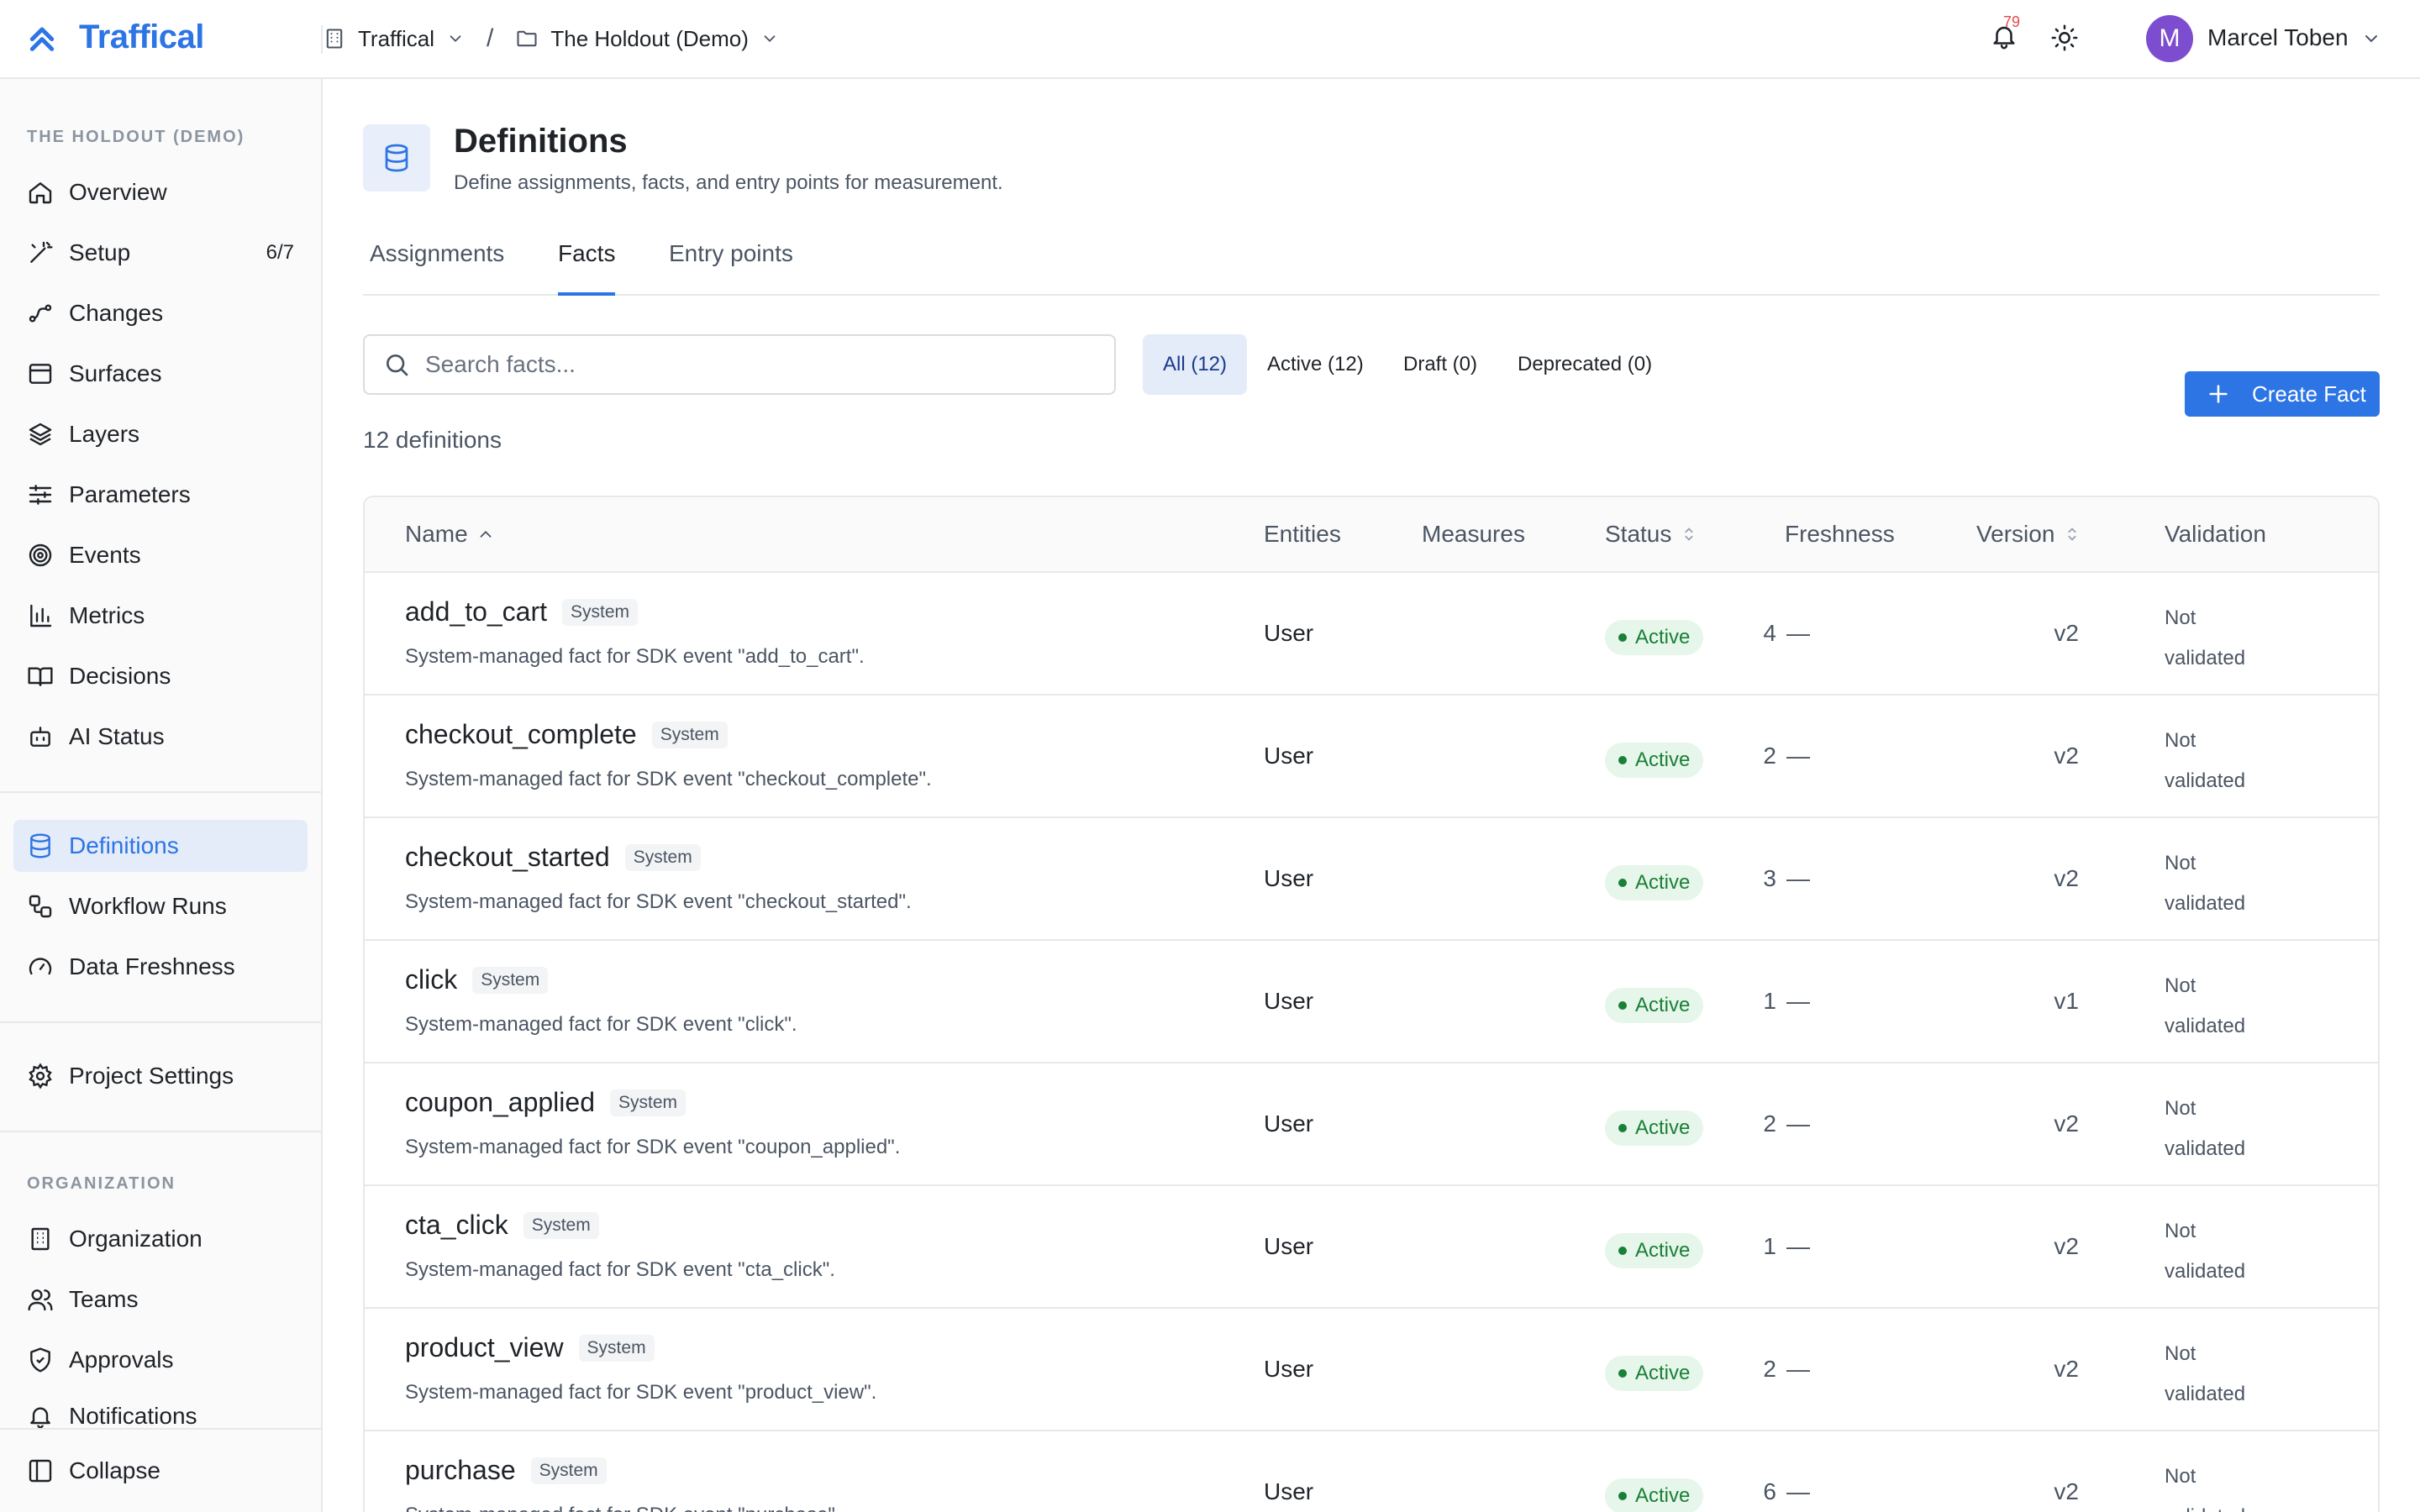 The width and height of the screenshot is (2420, 1512). Describe the element at coordinates (161, 1076) in the screenshot. I see `sidebar-item-project-settings: Project Settings` at that location.